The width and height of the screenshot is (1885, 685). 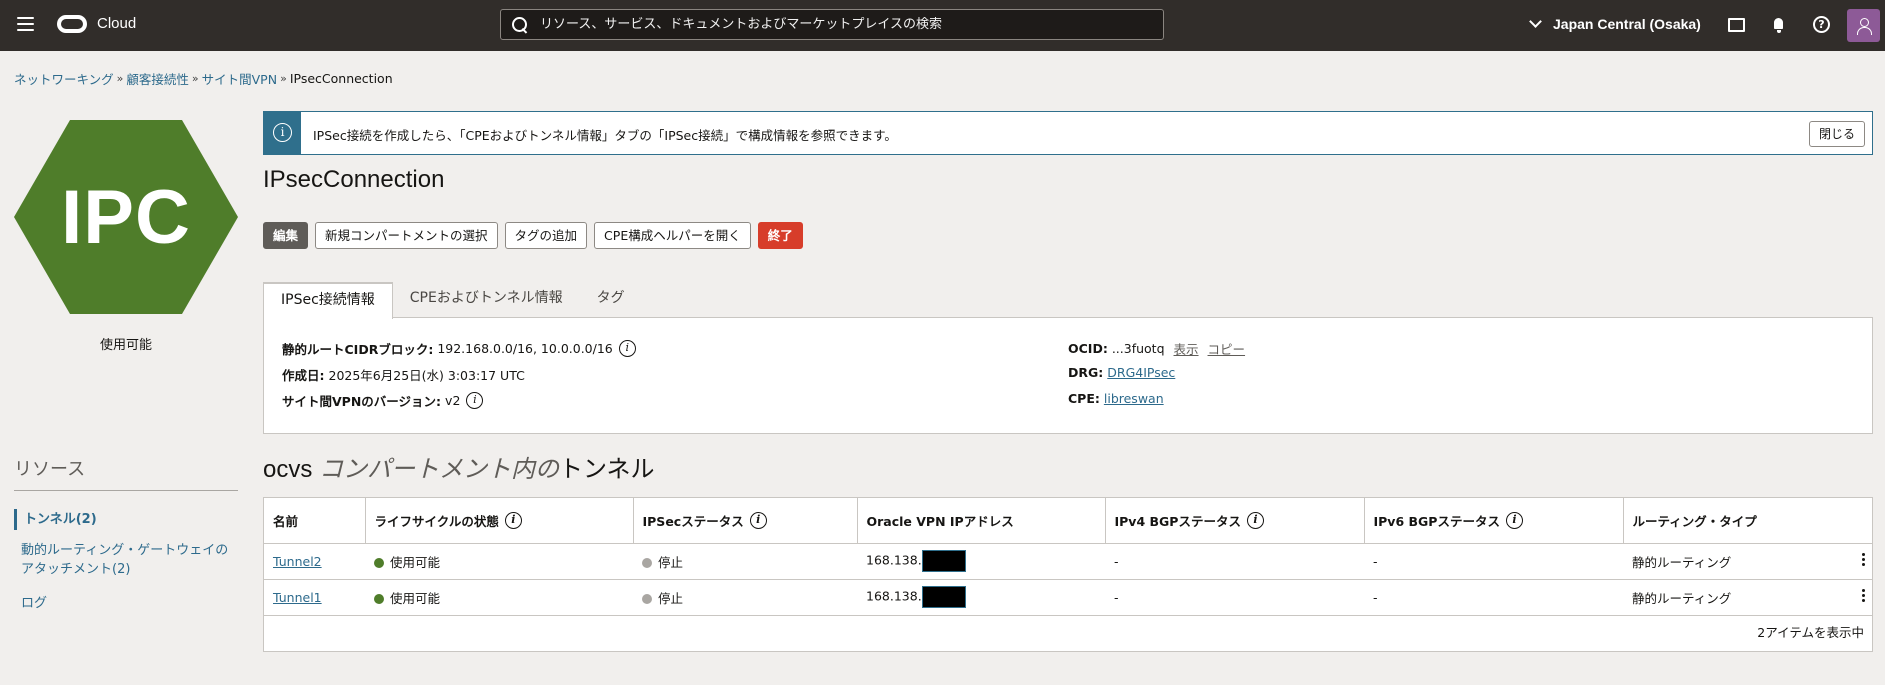 I want to click on terminate-button: 終了, so click(x=780, y=235).